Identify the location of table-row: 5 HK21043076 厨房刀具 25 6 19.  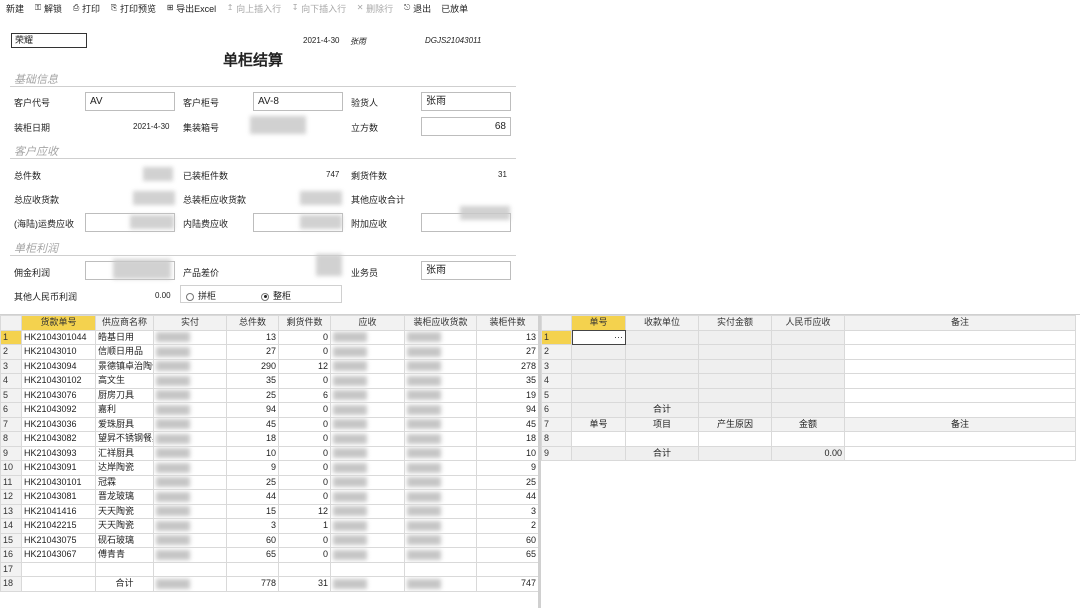
(269, 395).